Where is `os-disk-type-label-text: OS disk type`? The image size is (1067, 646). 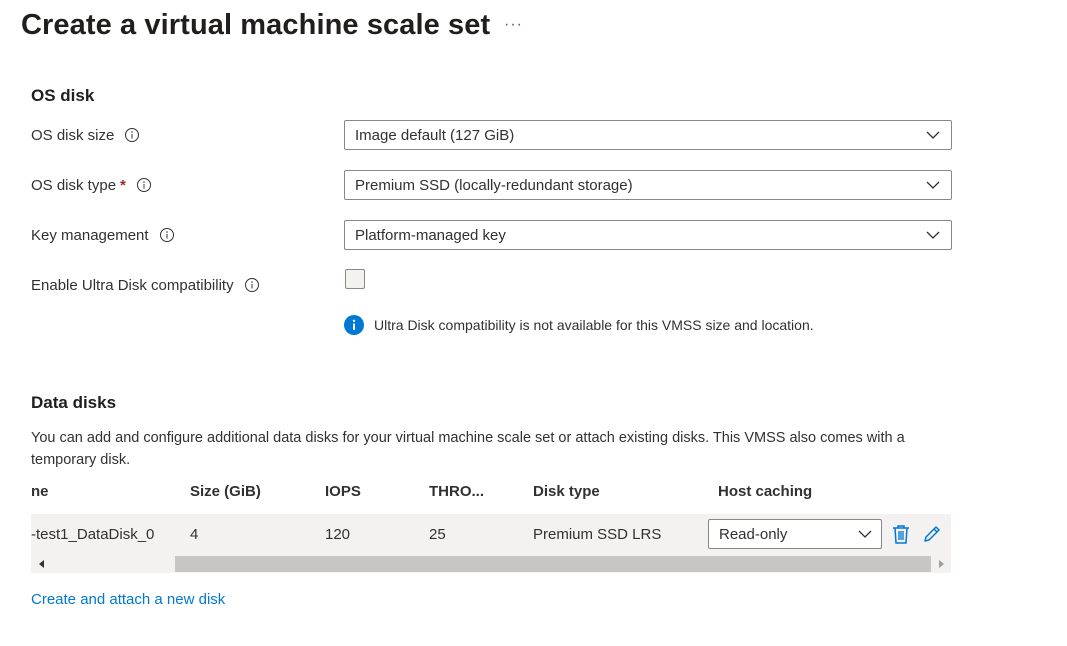 os-disk-type-label-text: OS disk type is located at coordinates (74, 185).